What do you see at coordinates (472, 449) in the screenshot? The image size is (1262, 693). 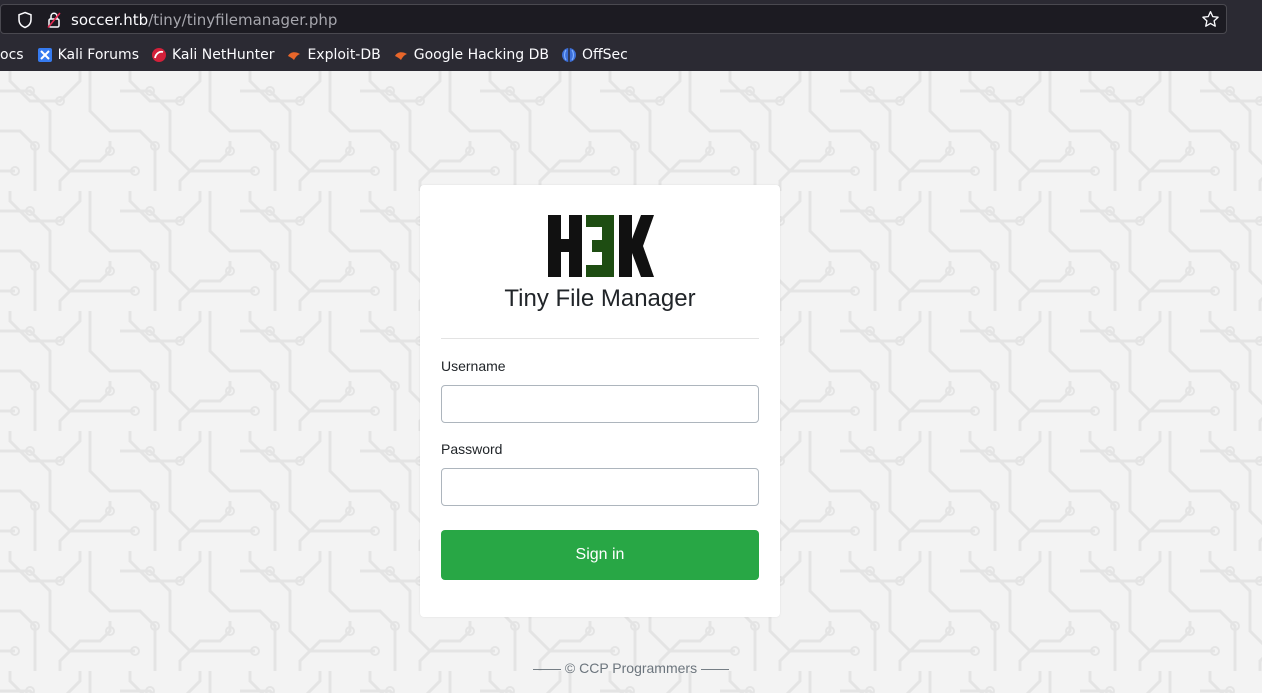 I see `password-label: Password` at bounding box center [472, 449].